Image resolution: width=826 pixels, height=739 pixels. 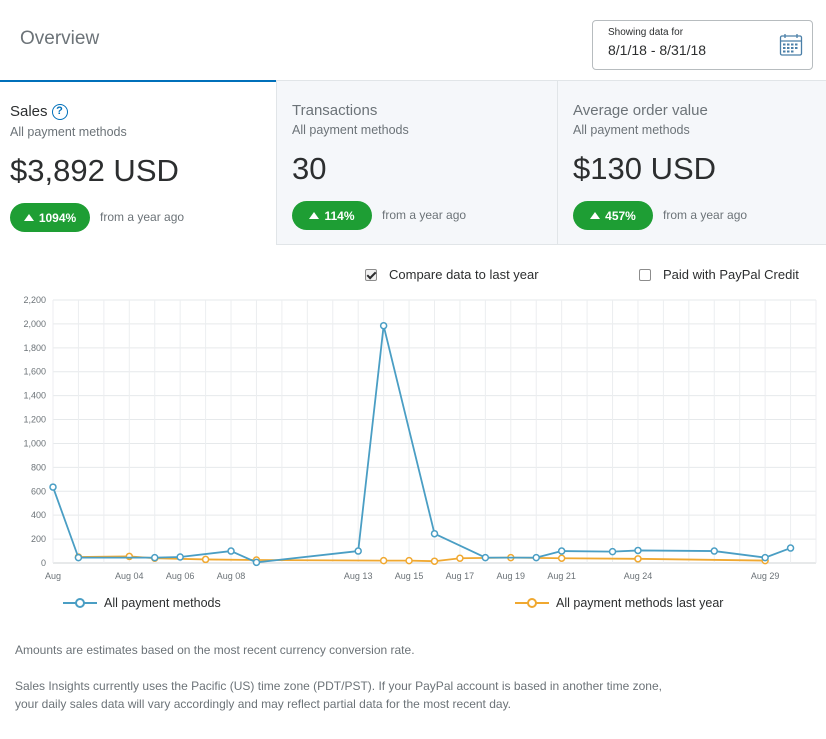 What do you see at coordinates (657, 50) in the screenshot?
I see `date-range-value: 8/1/18 - 8/31/18` at bounding box center [657, 50].